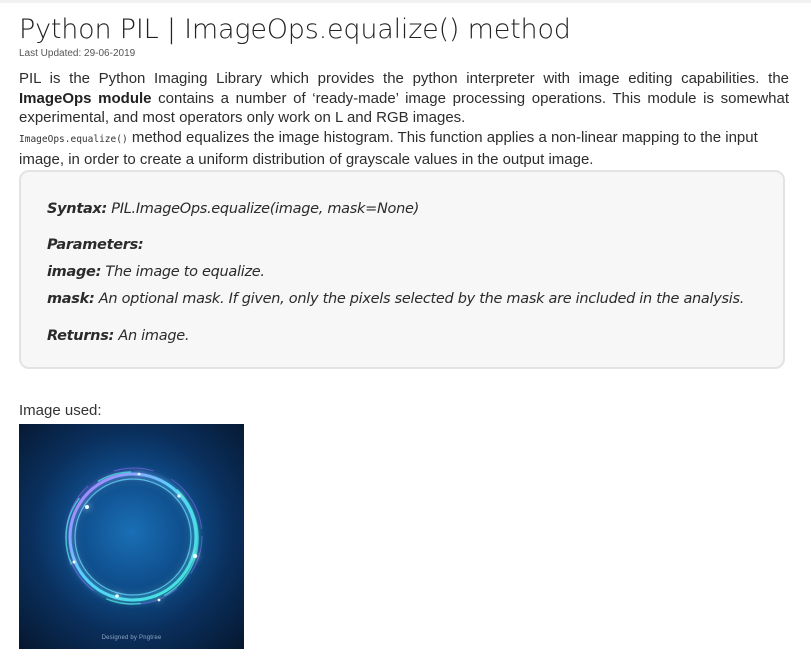 This screenshot has width=811, height=657. What do you see at coordinates (85, 98) in the screenshot?
I see `intro-bold-term: ImageOps module` at bounding box center [85, 98].